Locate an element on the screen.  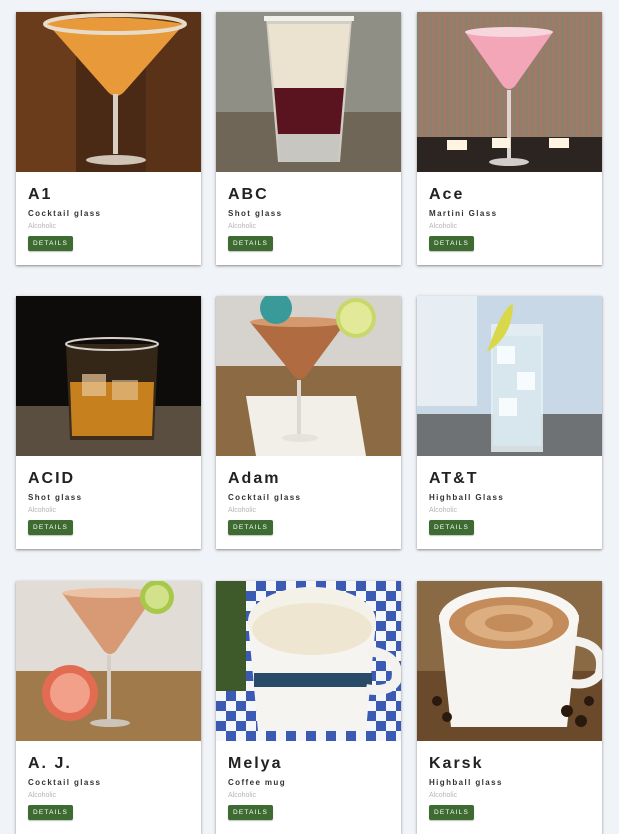
drink-card-att: AT&T Highball Glass Alcoholic DETAILS is located at coordinates (509, 422).